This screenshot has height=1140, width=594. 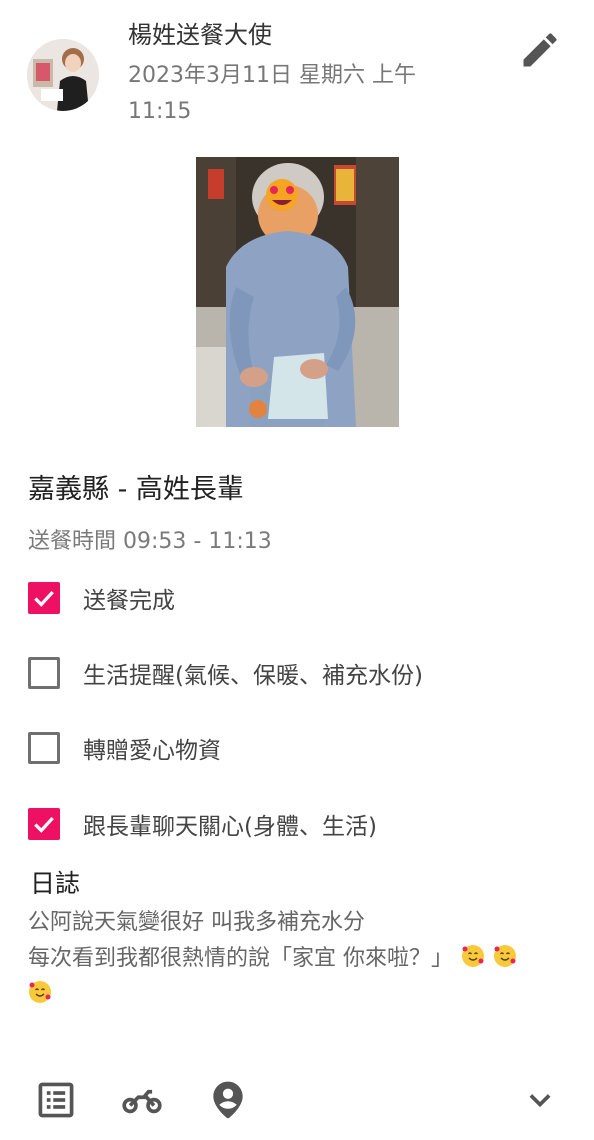 What do you see at coordinates (297, 292) in the screenshot?
I see `delivery-photo` at bounding box center [297, 292].